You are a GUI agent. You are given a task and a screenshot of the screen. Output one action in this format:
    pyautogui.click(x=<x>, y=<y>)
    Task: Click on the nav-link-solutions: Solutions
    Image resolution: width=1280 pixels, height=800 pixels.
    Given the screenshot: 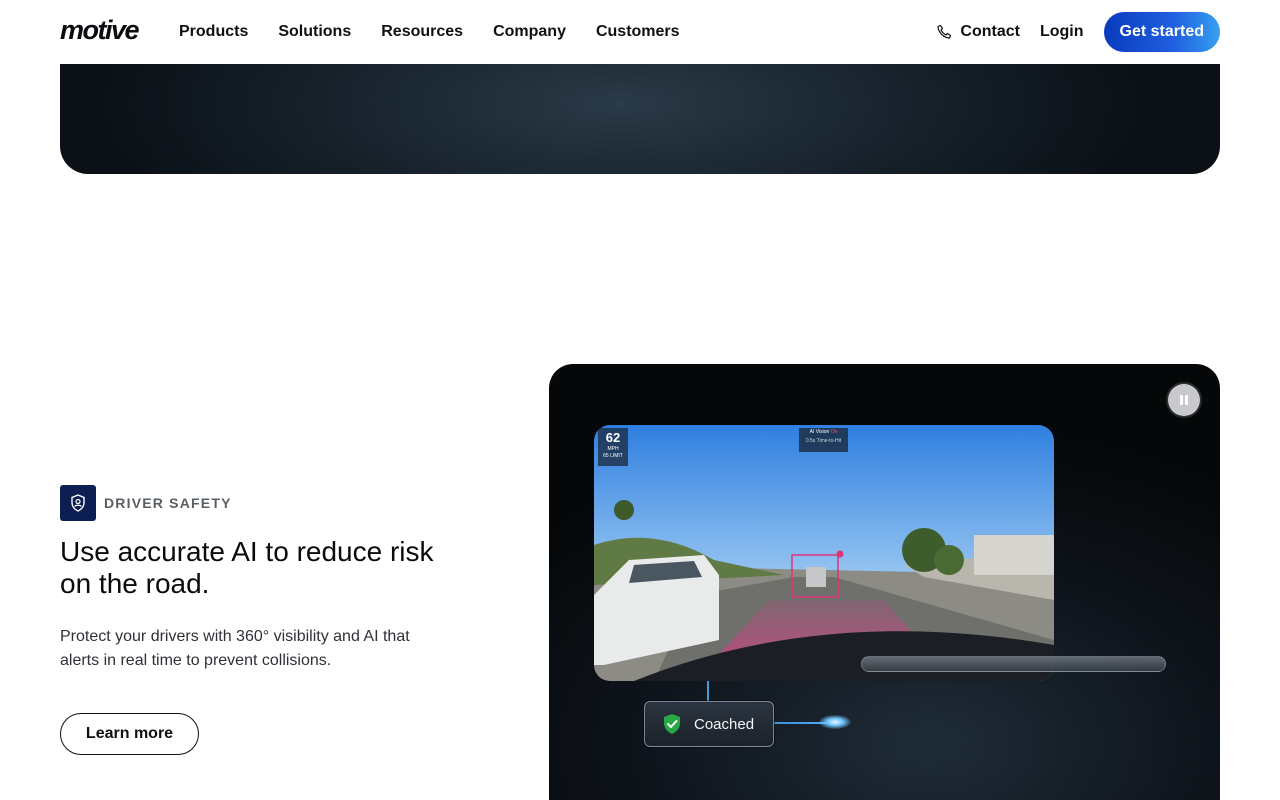 What is the action you would take?
    pyautogui.click(x=314, y=32)
    